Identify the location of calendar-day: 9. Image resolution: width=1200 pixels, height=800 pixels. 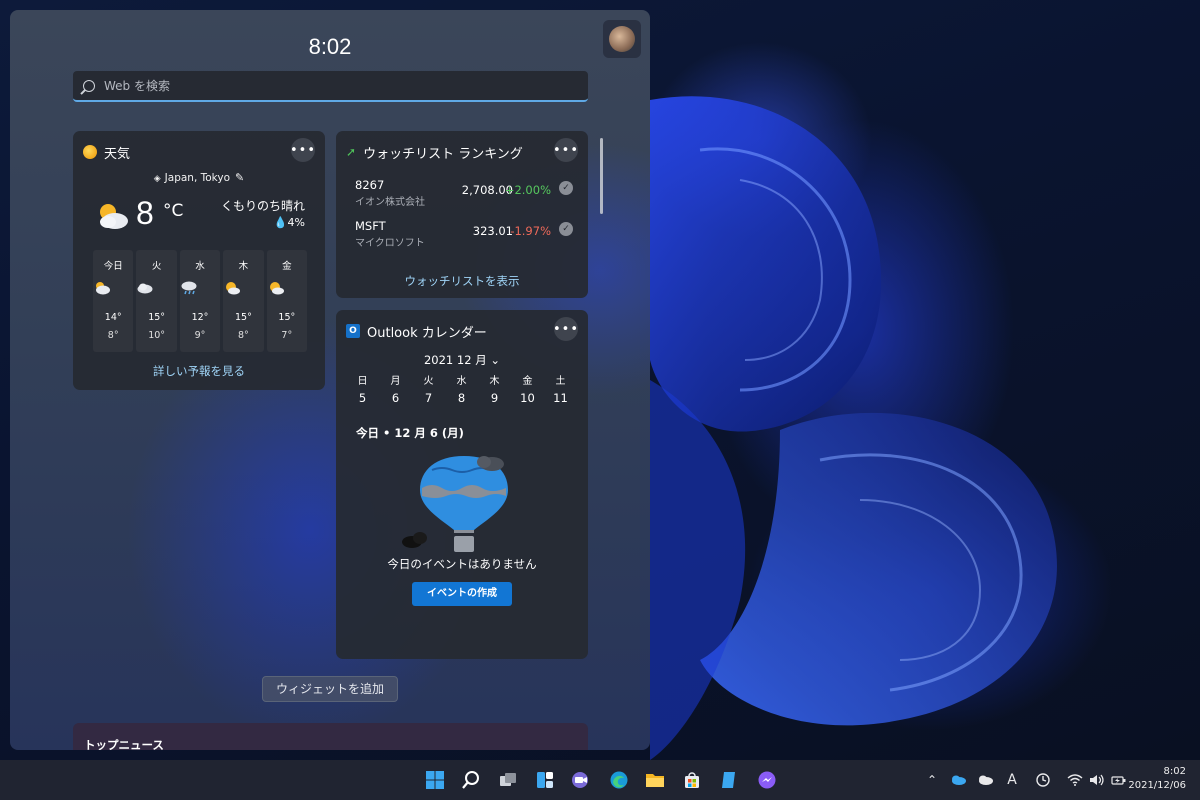
(494, 398).